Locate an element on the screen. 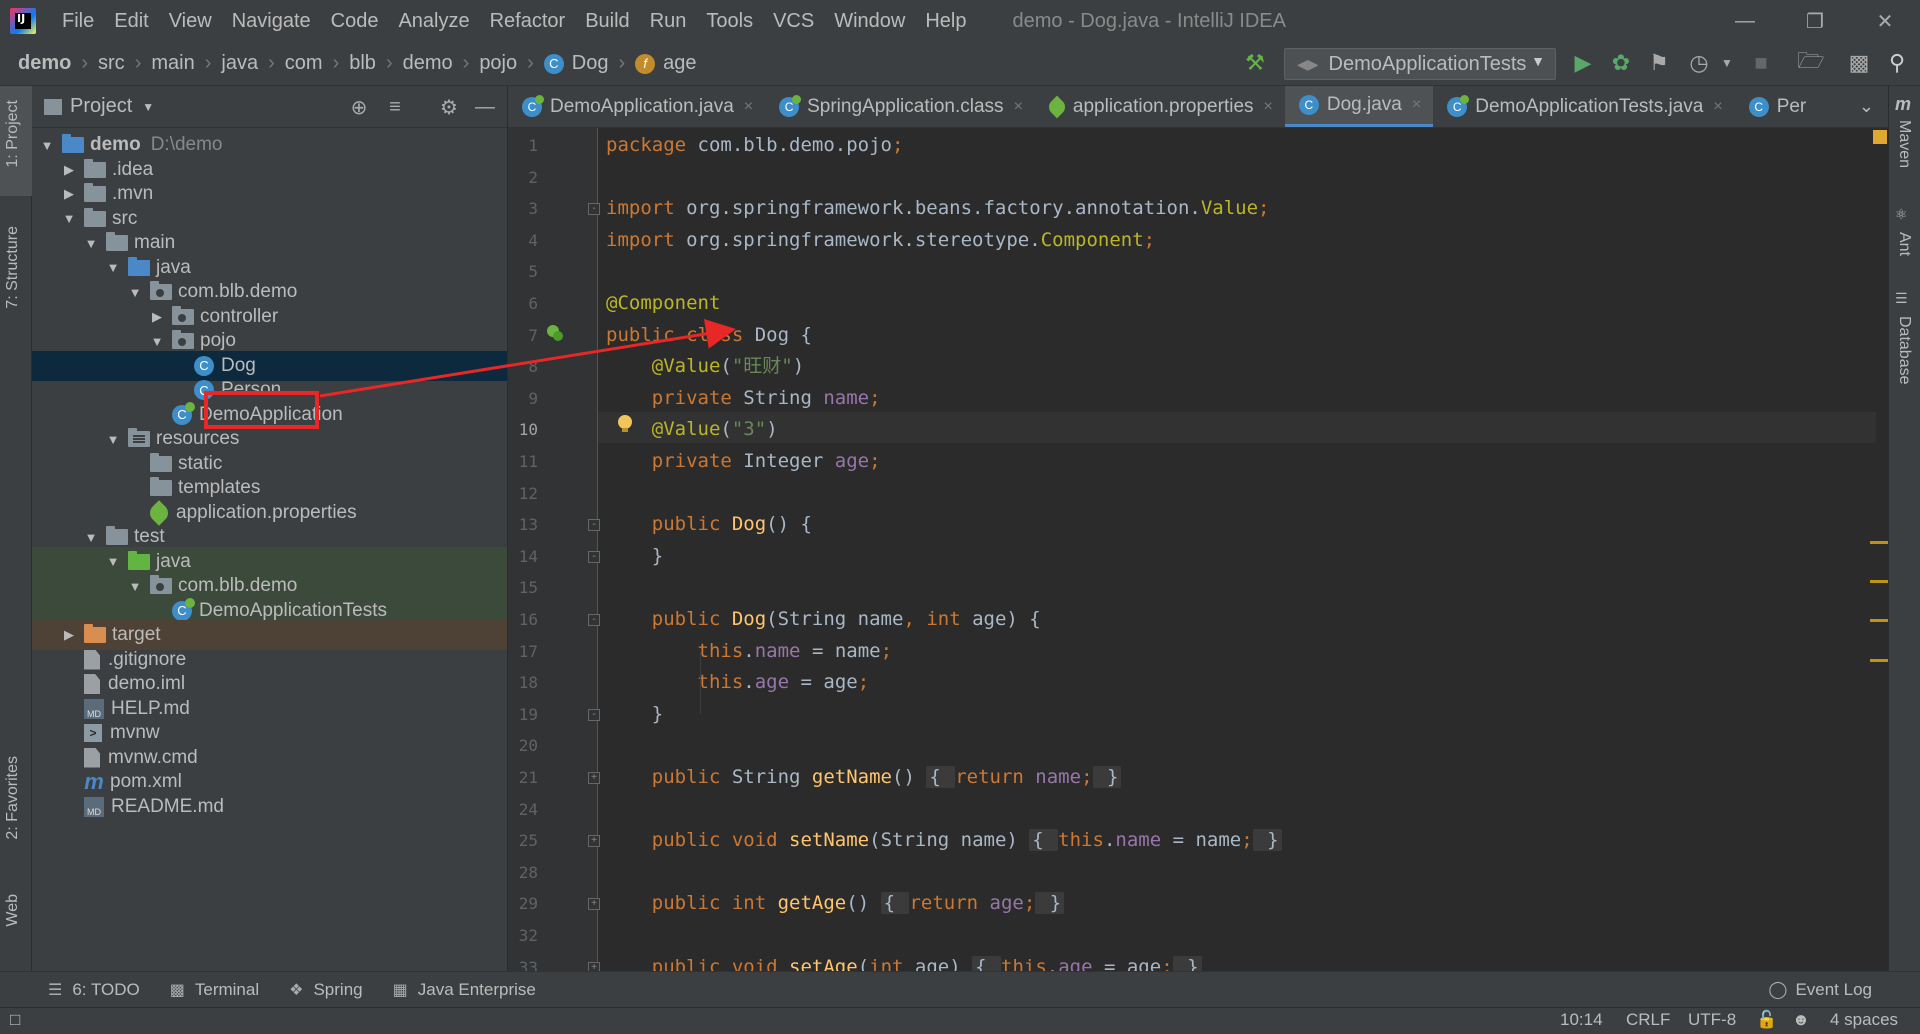 This screenshot has width=1920, height=1034. breadcrumb-item: blb is located at coordinates (362, 63).